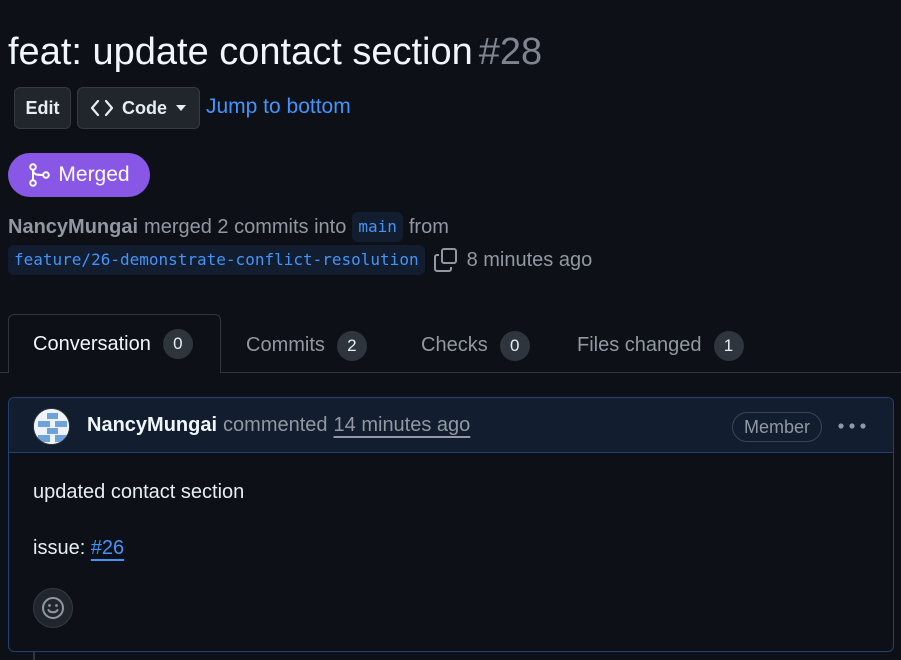 The image size is (901, 660). What do you see at coordinates (240, 52) in the screenshot?
I see `pr-title-text: feat: update contact section` at bounding box center [240, 52].